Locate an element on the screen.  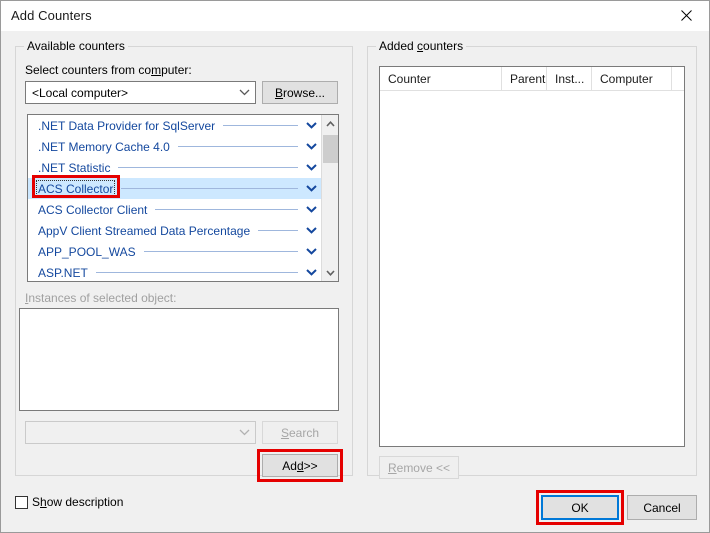
counter-name: APP_POOL_WAS is located at coordinates (87, 251).